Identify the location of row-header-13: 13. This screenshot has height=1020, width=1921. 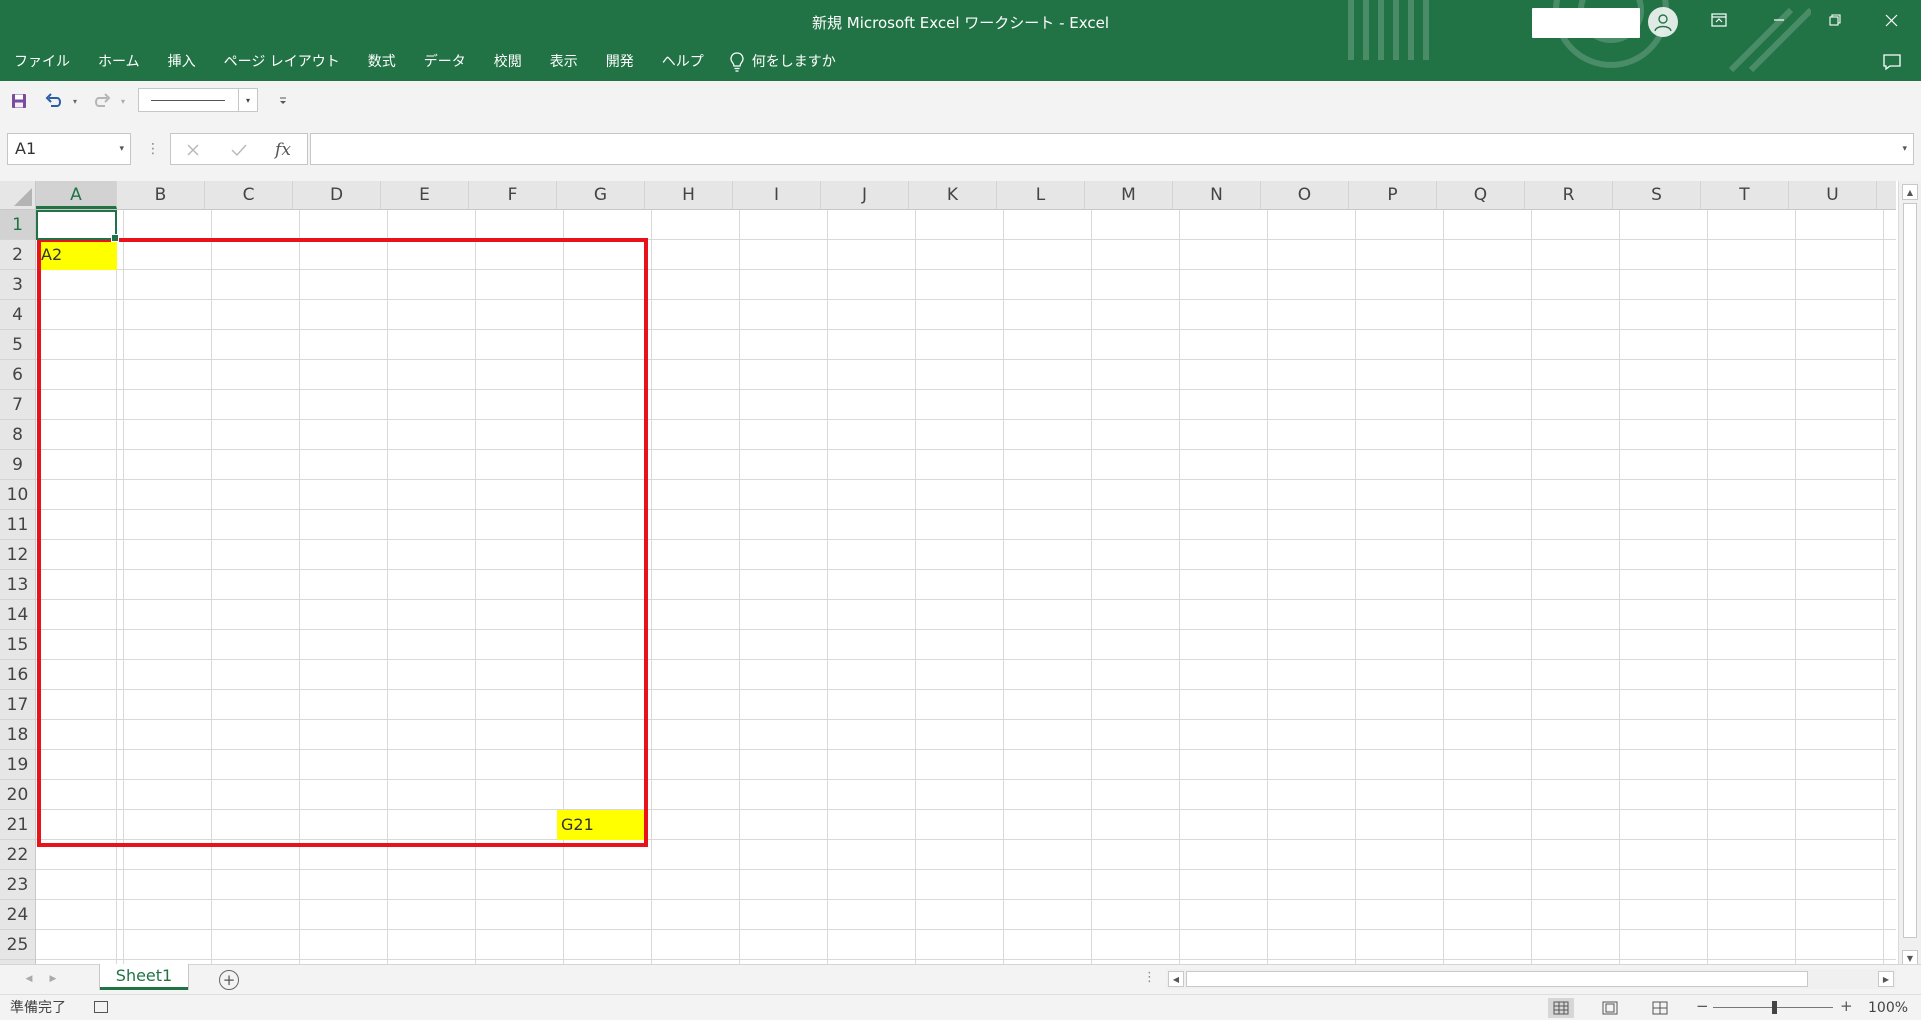
(17, 585).